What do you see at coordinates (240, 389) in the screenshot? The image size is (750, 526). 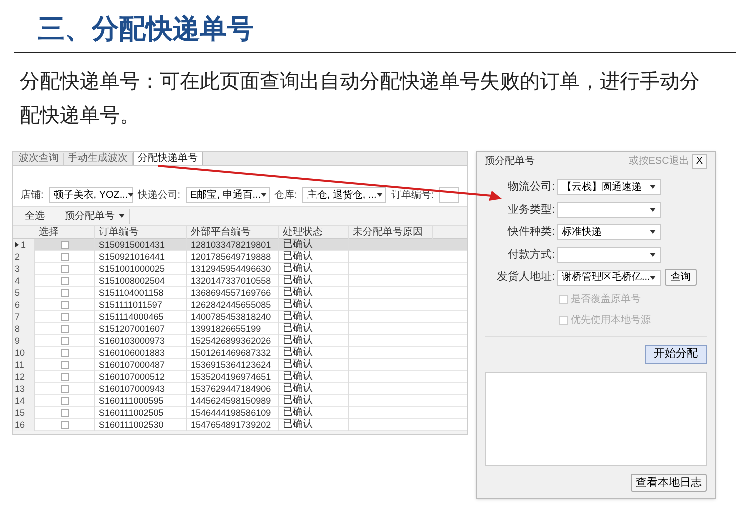 I see `table-row: 13 S160107000943 1537629447184906 已确认` at bounding box center [240, 389].